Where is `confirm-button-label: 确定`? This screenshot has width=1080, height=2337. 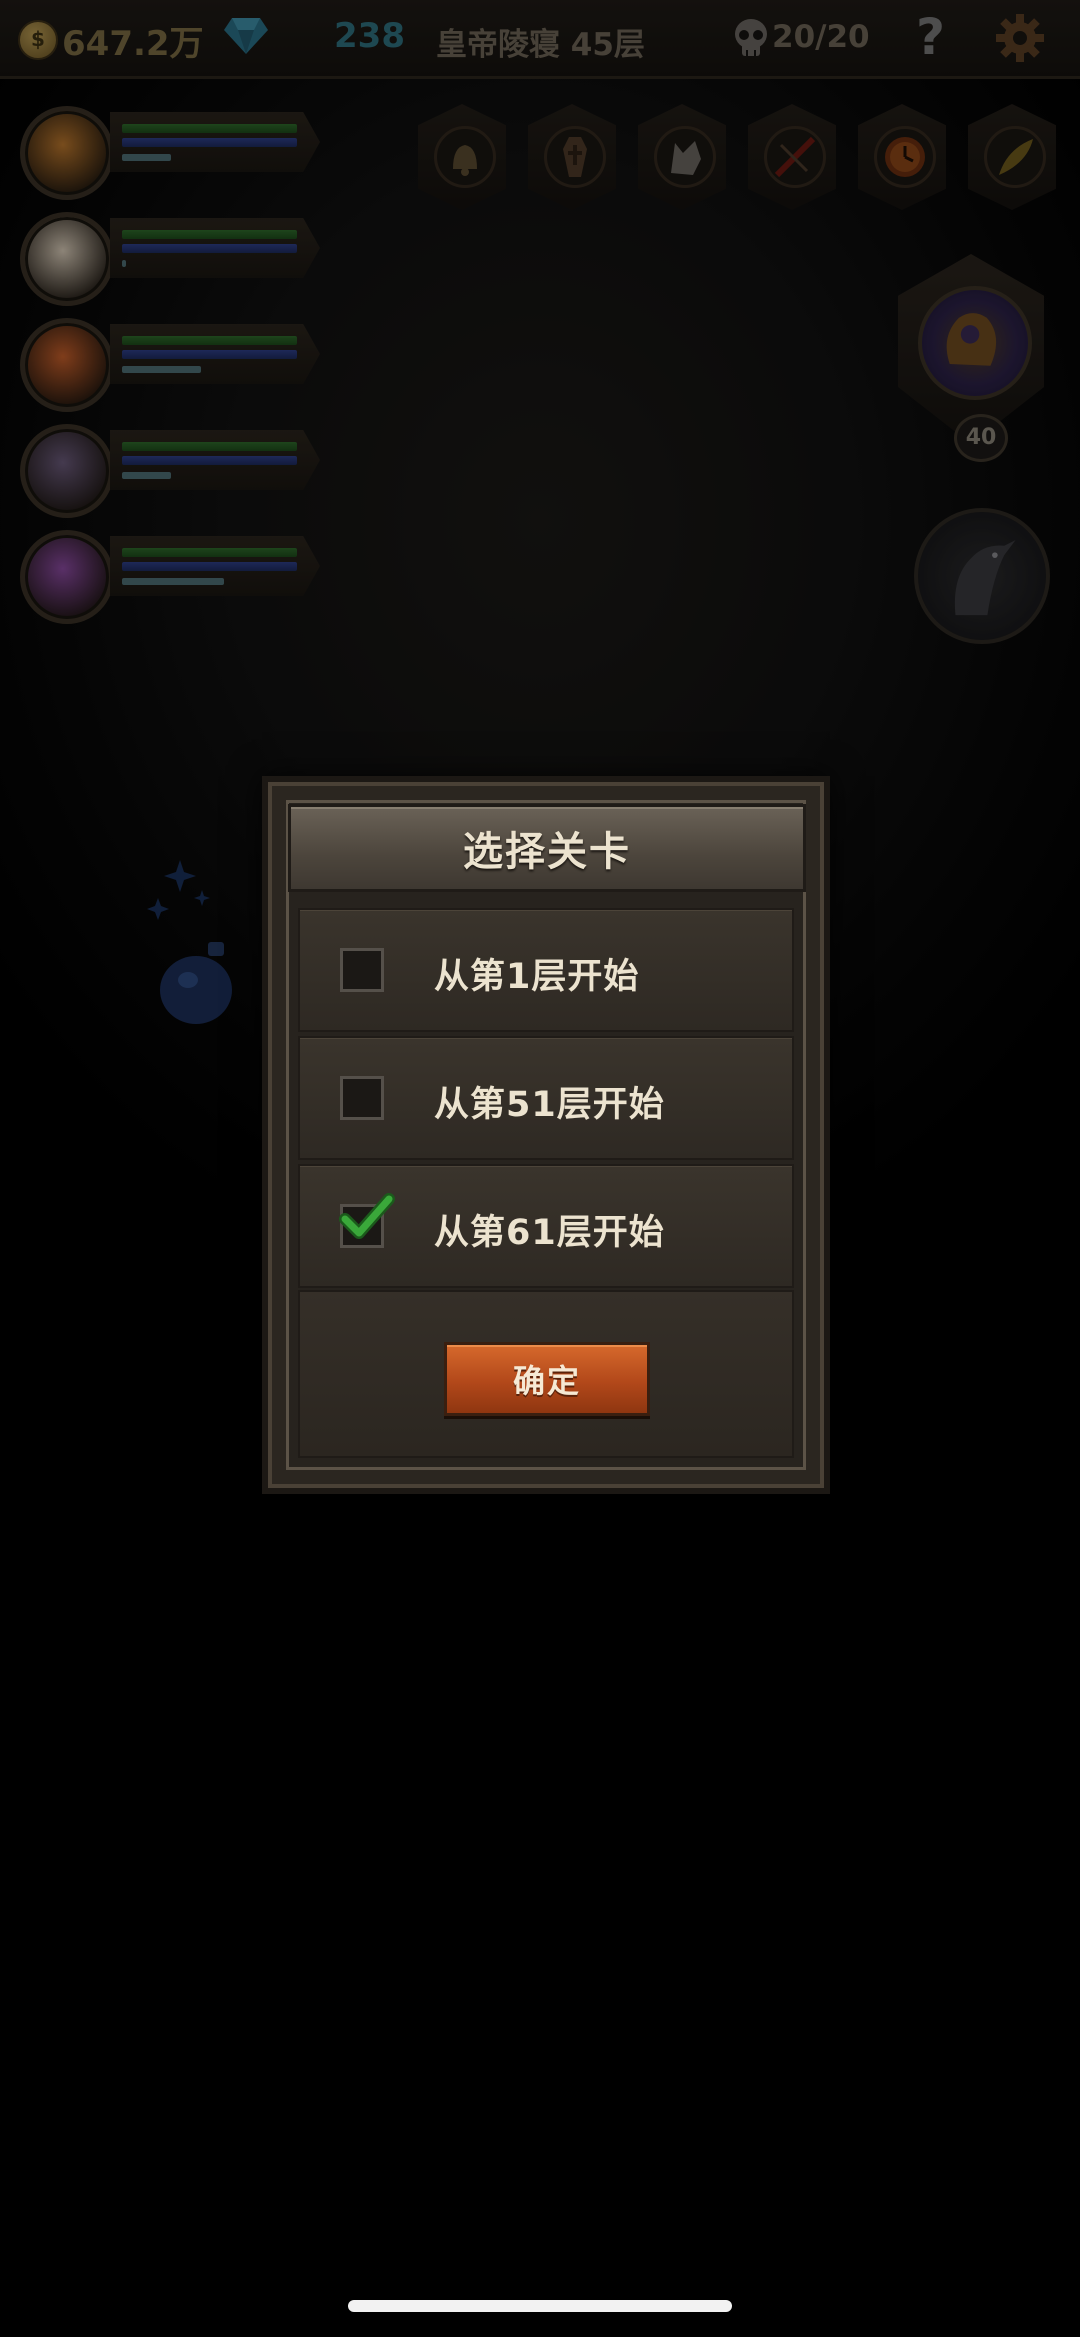
confirm-button-label: 确定 is located at coordinates (546, 1381).